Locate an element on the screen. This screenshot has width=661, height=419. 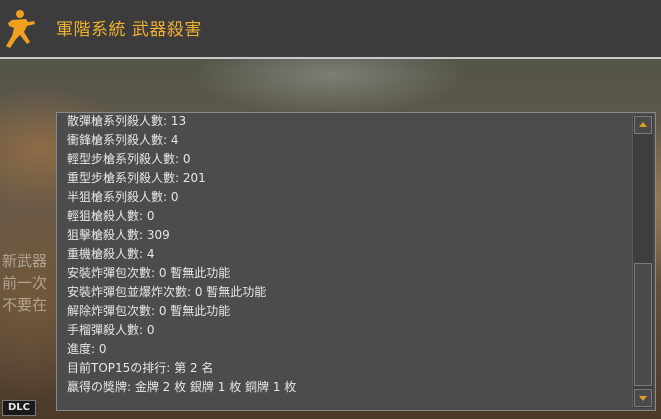
stat-line: 輕狙槍殺人數: 0 is located at coordinates (111, 216).